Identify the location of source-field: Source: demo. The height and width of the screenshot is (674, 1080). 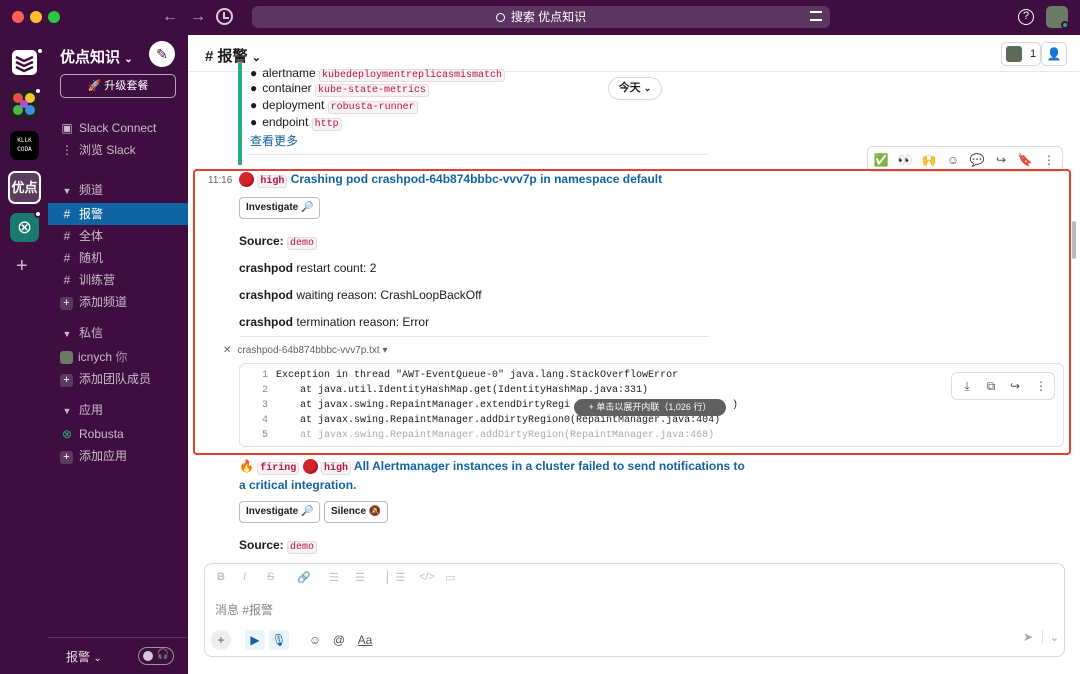
(278, 242).